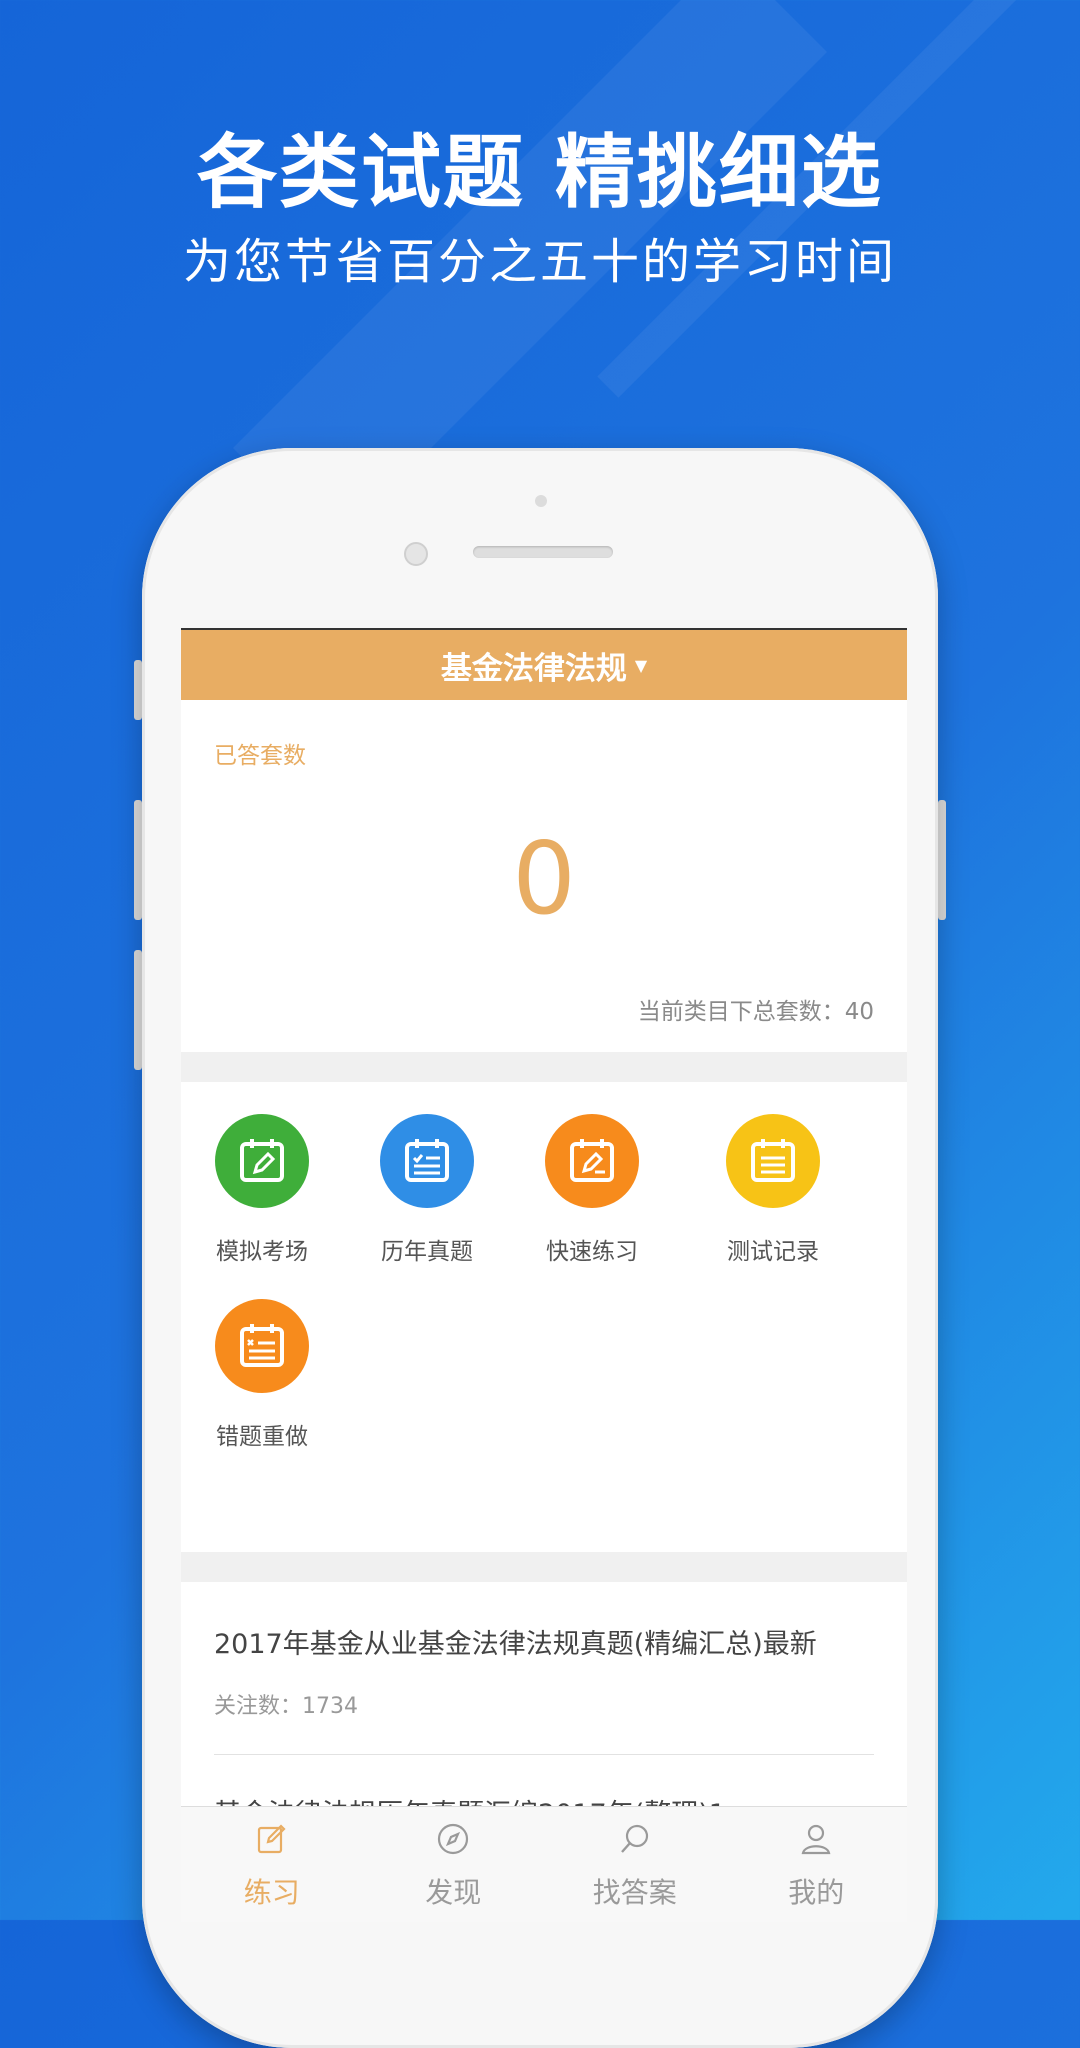 The image size is (1080, 2048). I want to click on feature-label: 历年真题, so click(427, 1252).